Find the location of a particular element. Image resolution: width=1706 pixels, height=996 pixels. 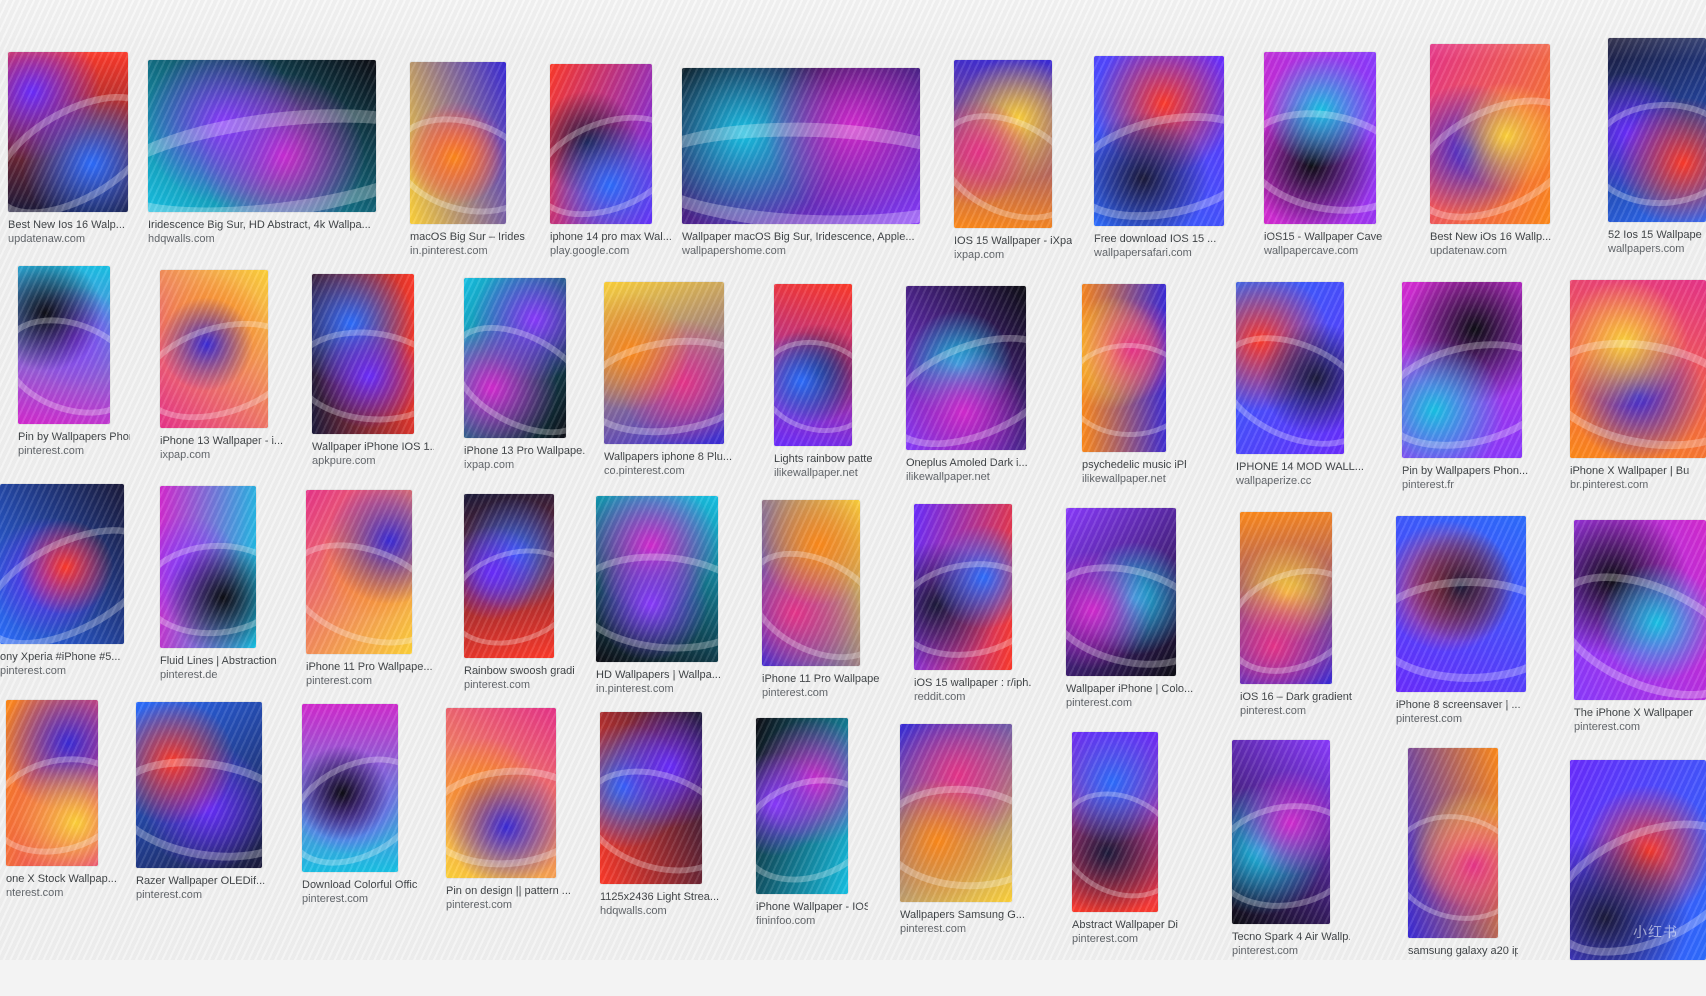

result-tile: Fluid Lines | Abstraction... pinterest.de is located at coordinates (218, 585).